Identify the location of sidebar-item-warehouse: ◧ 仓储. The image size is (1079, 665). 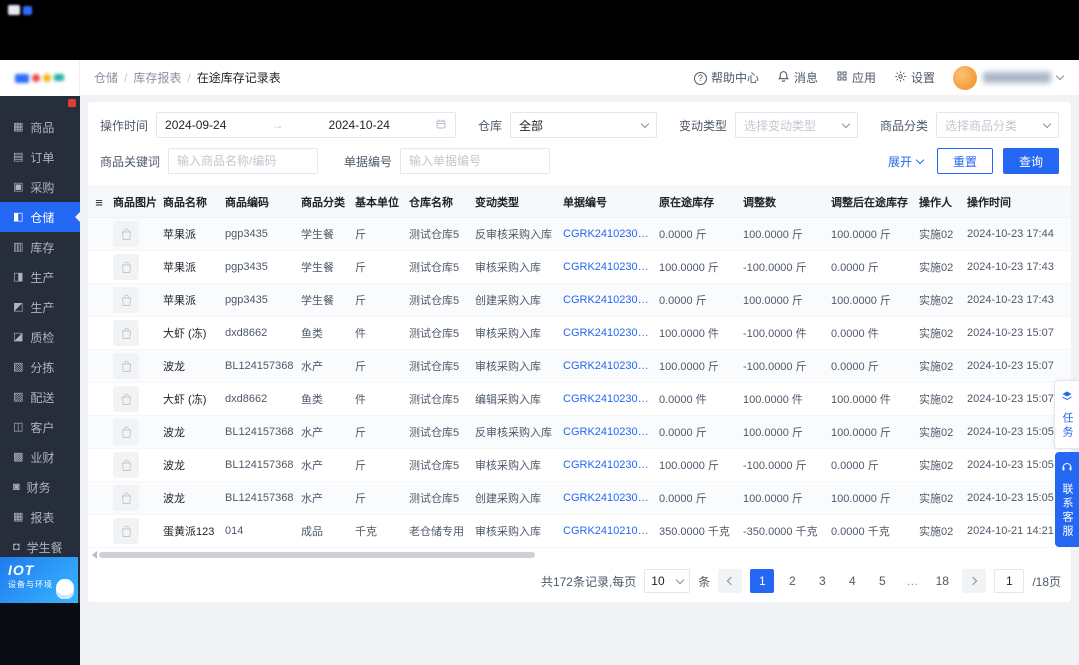
(40, 217).